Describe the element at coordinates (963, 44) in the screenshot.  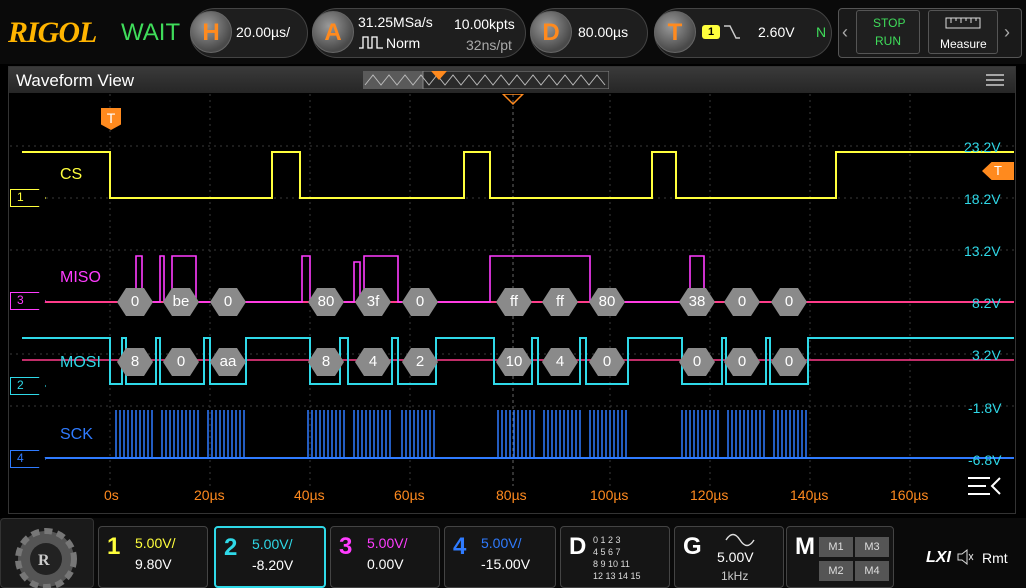
I see `measure-label: Measure` at that location.